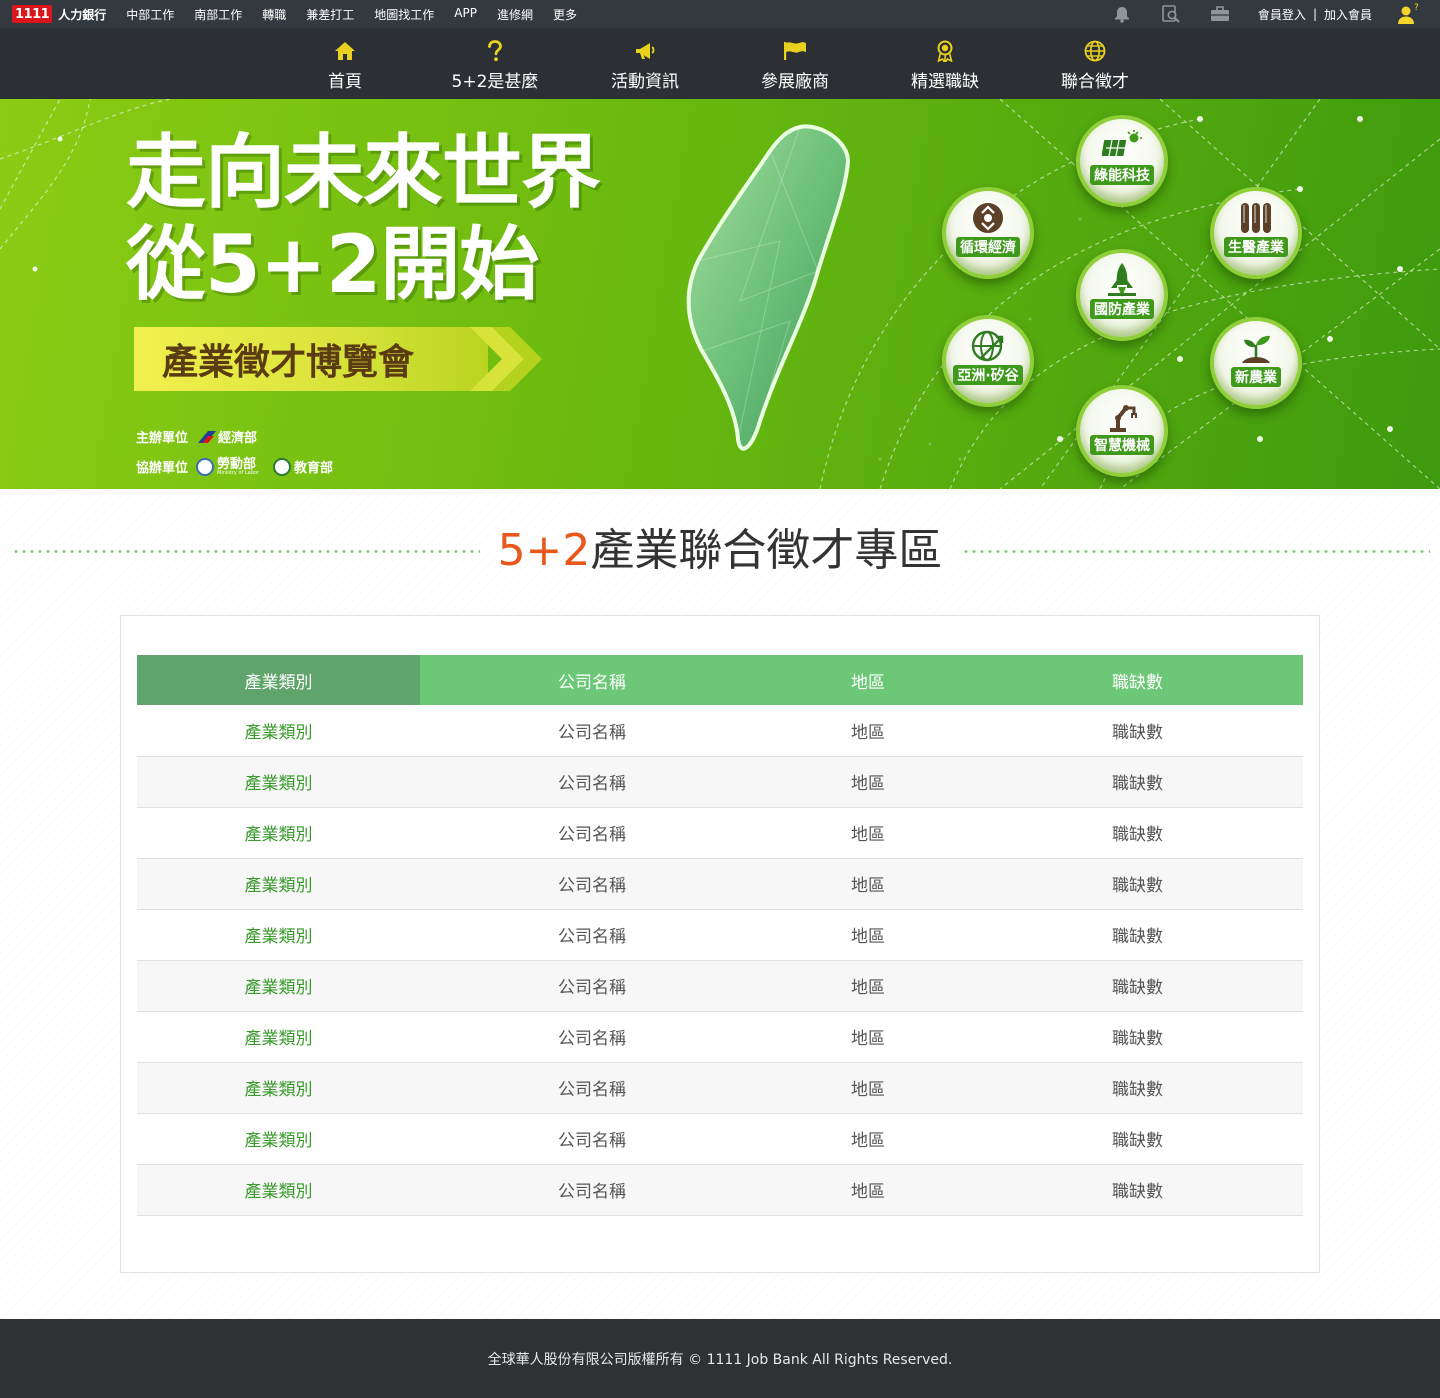  What do you see at coordinates (288, 362) in the screenshot?
I see `expo-title: 產業徵才博覽會` at bounding box center [288, 362].